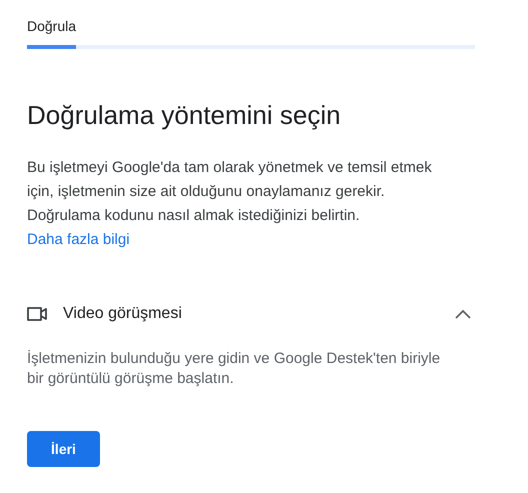 The height and width of the screenshot is (493, 528). Describe the element at coordinates (37, 314) in the screenshot. I see `video-camera-icon` at that location.